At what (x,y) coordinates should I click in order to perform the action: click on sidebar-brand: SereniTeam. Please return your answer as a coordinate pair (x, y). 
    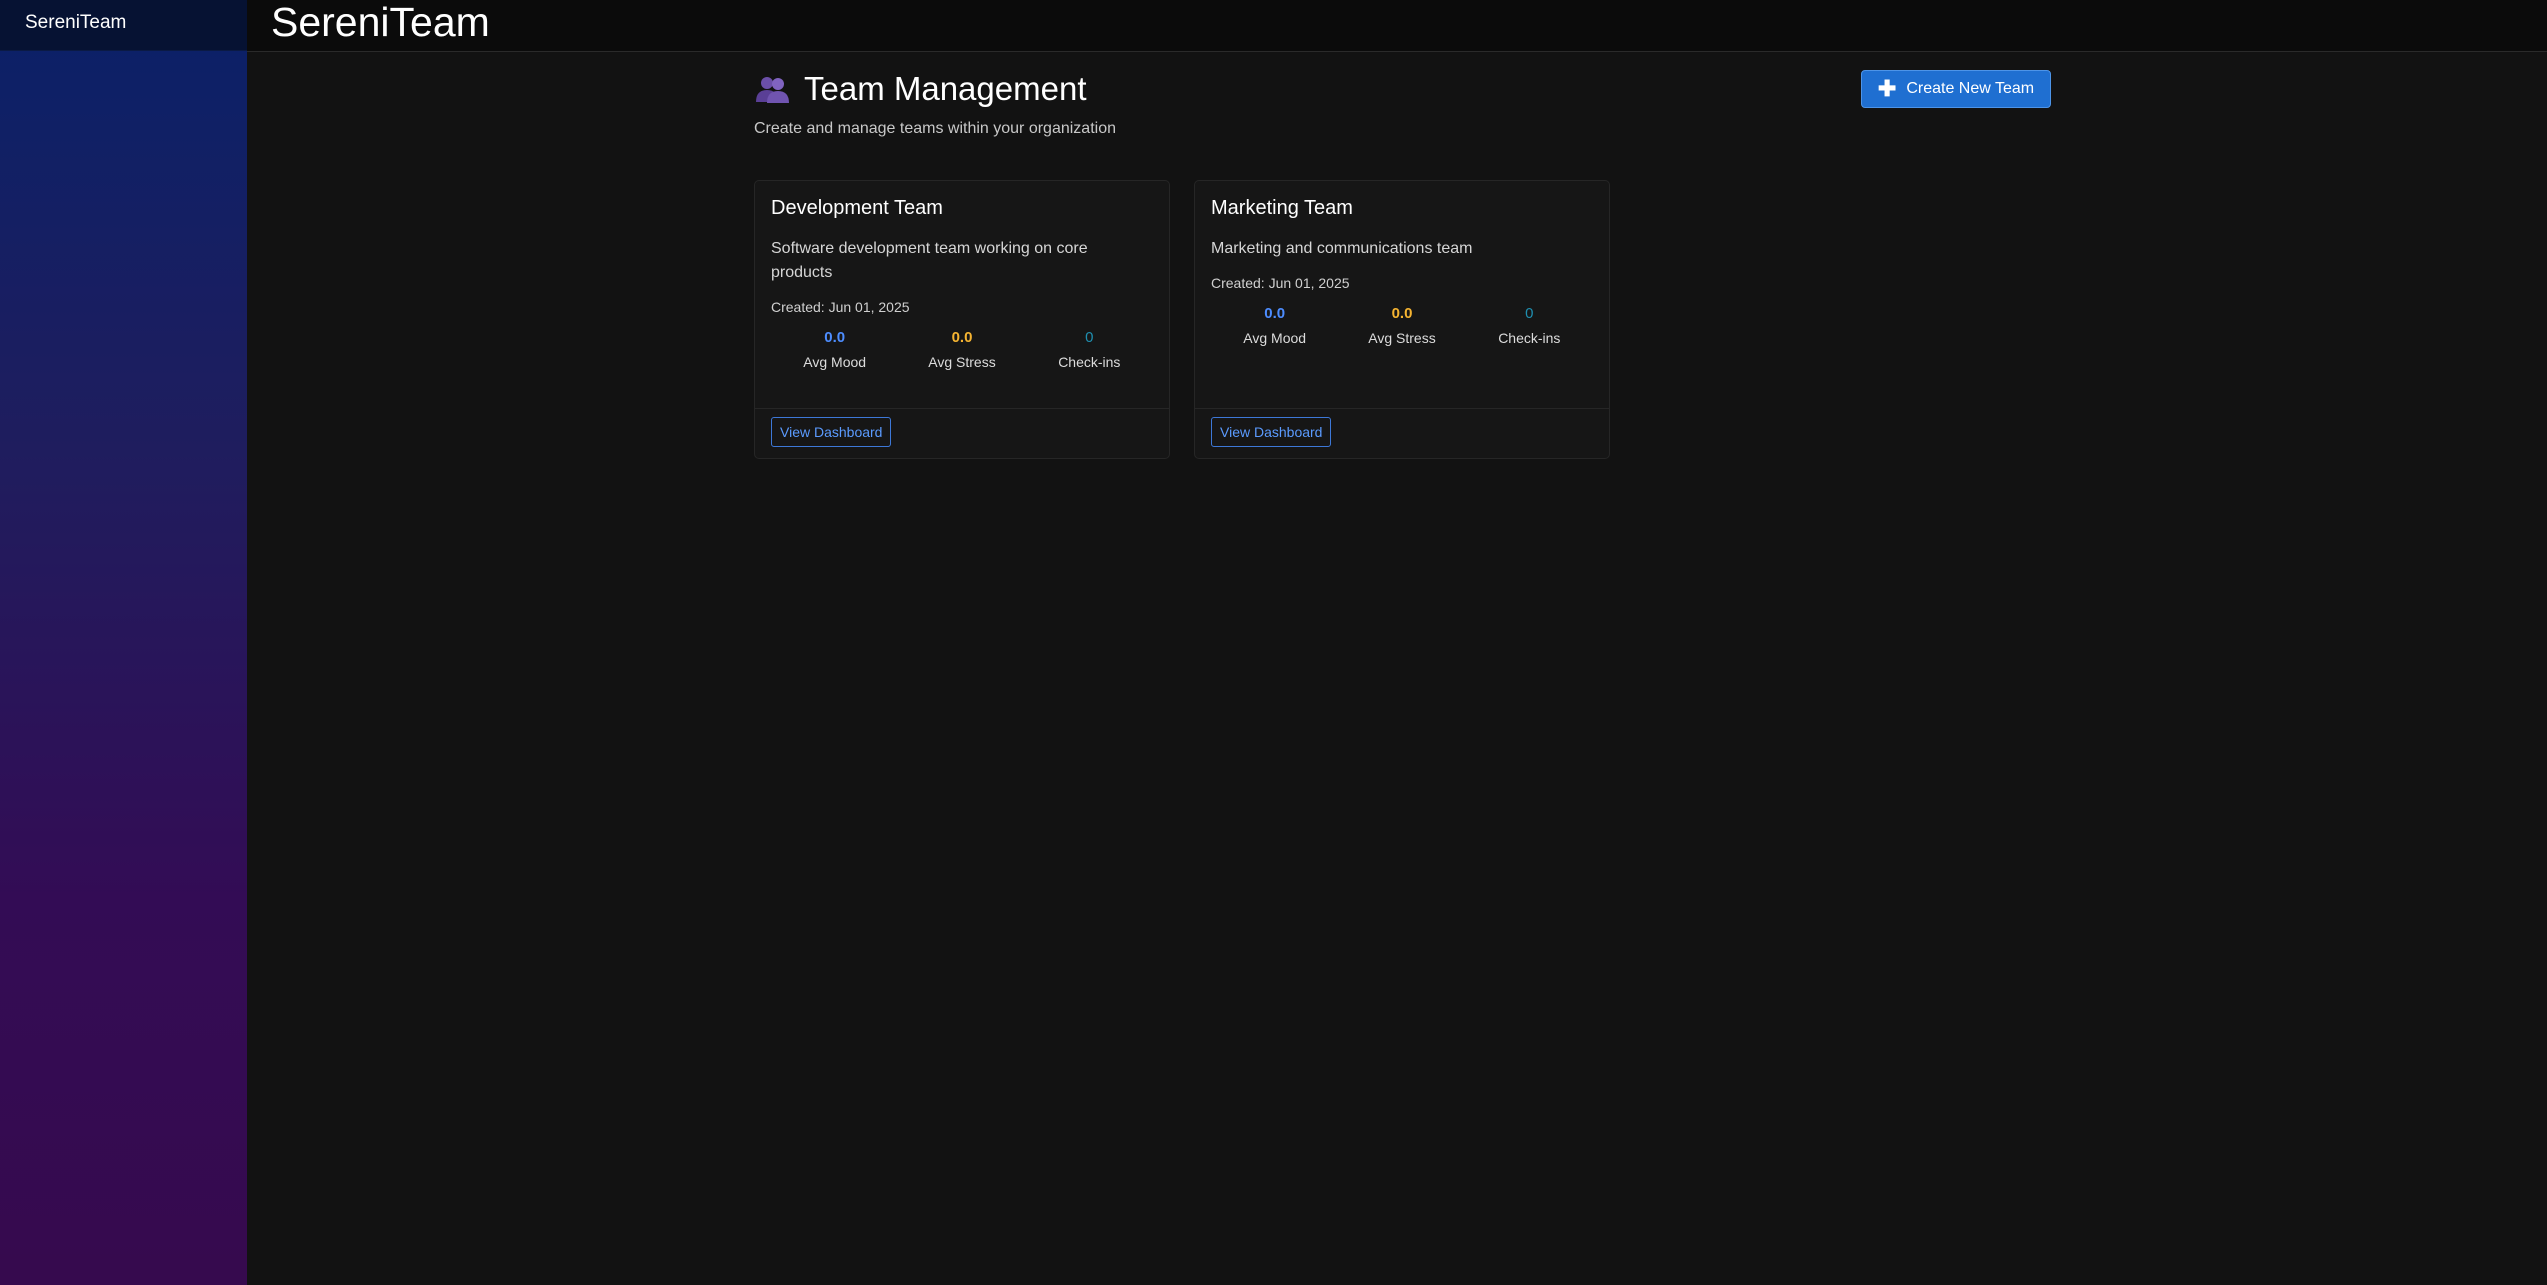
    Looking at the image, I should click on (123, 25).